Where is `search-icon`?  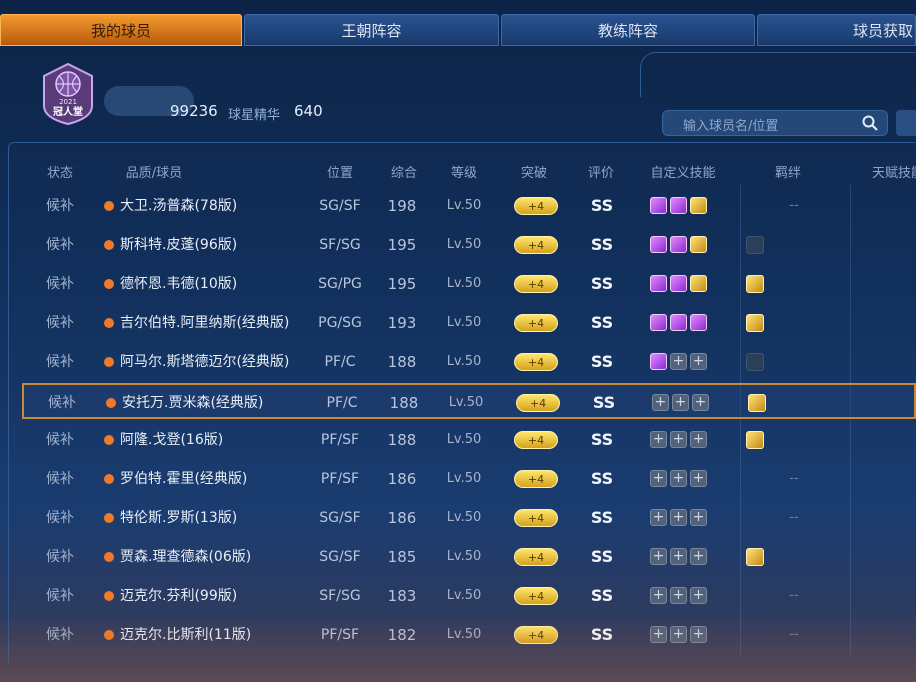
search-icon is located at coordinates (870, 123).